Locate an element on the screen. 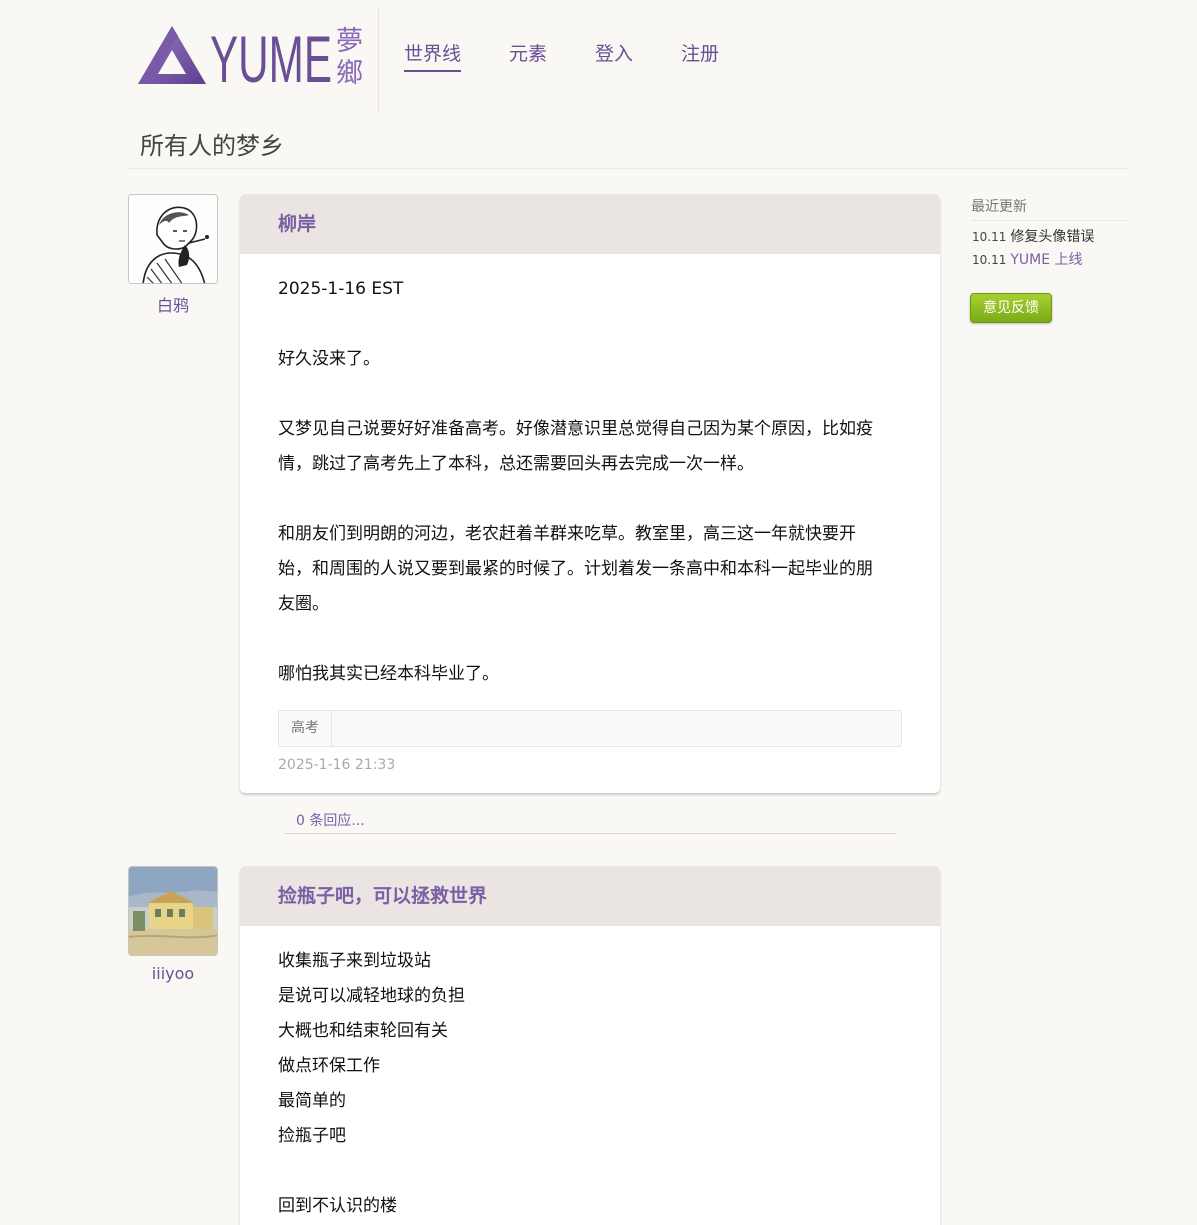  post-line: 回到不认识的楼 is located at coordinates (337, 1206).